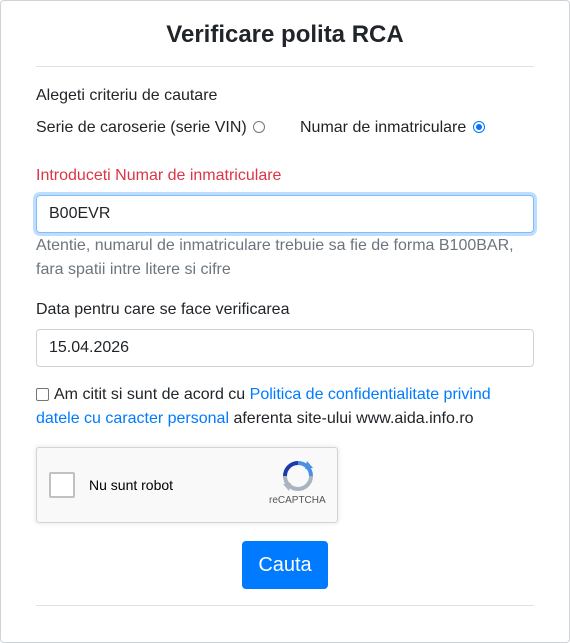 Image resolution: width=570 pixels, height=643 pixels. Describe the element at coordinates (370, 394) in the screenshot. I see `privacy-policy-link: Politica de confidentialitate privind` at that location.